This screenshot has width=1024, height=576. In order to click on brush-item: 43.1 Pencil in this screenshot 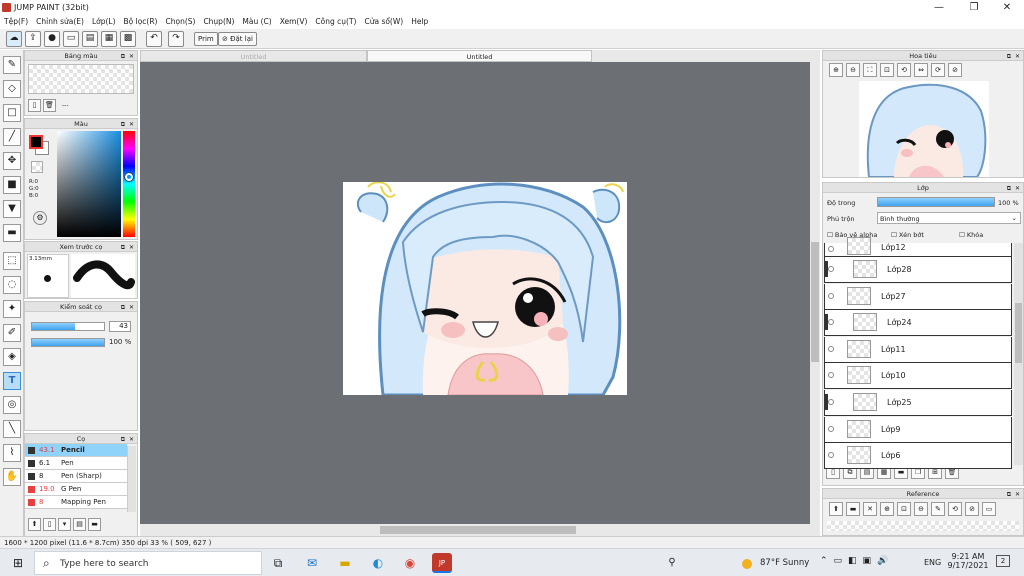, I will do `click(76, 450)`.